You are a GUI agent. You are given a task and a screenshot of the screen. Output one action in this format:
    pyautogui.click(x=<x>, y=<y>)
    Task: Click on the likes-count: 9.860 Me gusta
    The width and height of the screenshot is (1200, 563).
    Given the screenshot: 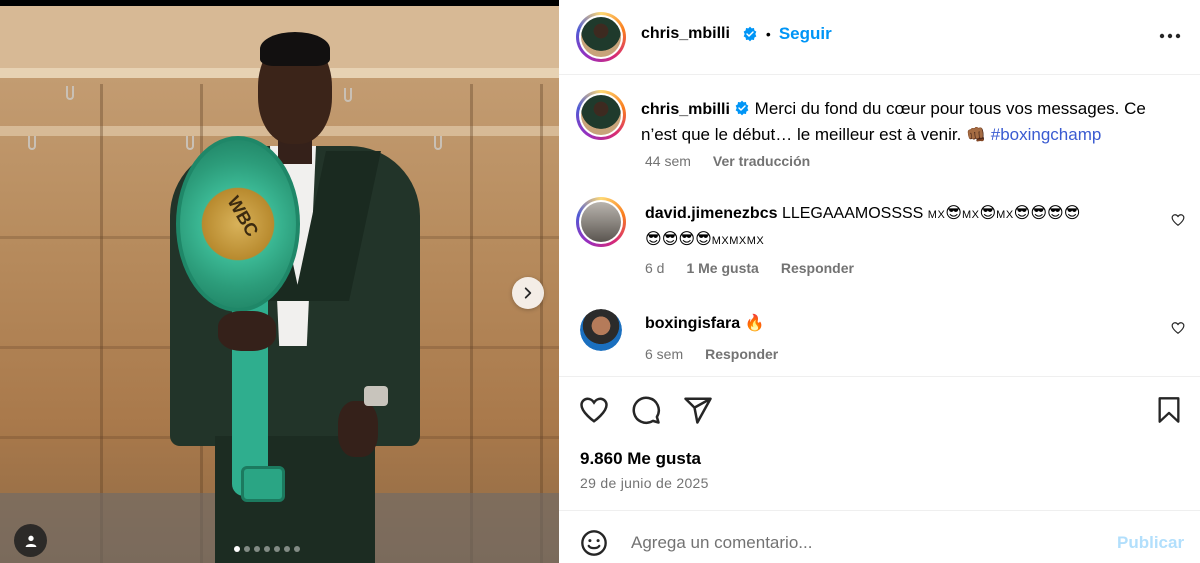 What is the action you would take?
    pyautogui.click(x=640, y=459)
    